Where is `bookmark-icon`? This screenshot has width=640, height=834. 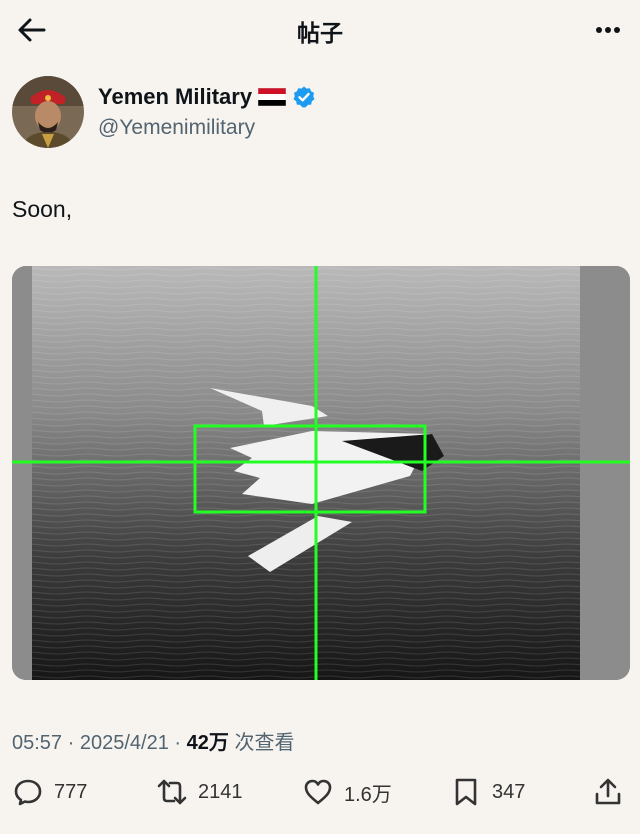 bookmark-icon is located at coordinates (466, 792).